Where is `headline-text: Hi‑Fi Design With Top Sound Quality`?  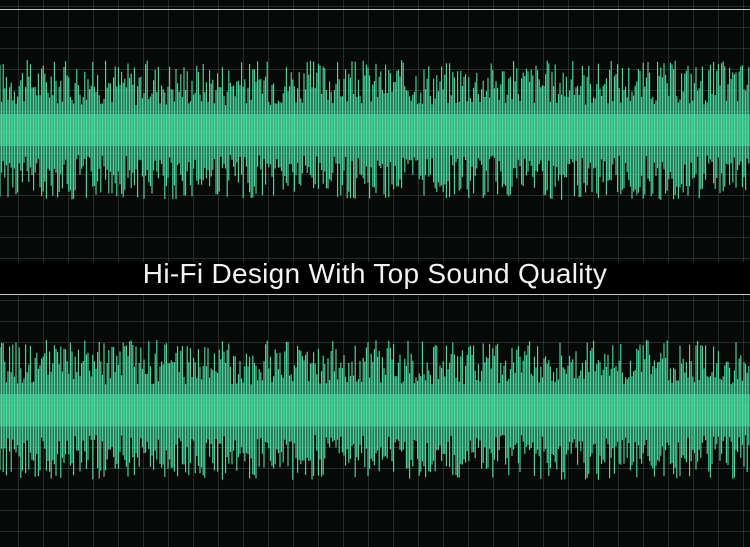
headline-text: Hi‑Fi Design With Top Sound Quality is located at coordinates (375, 273).